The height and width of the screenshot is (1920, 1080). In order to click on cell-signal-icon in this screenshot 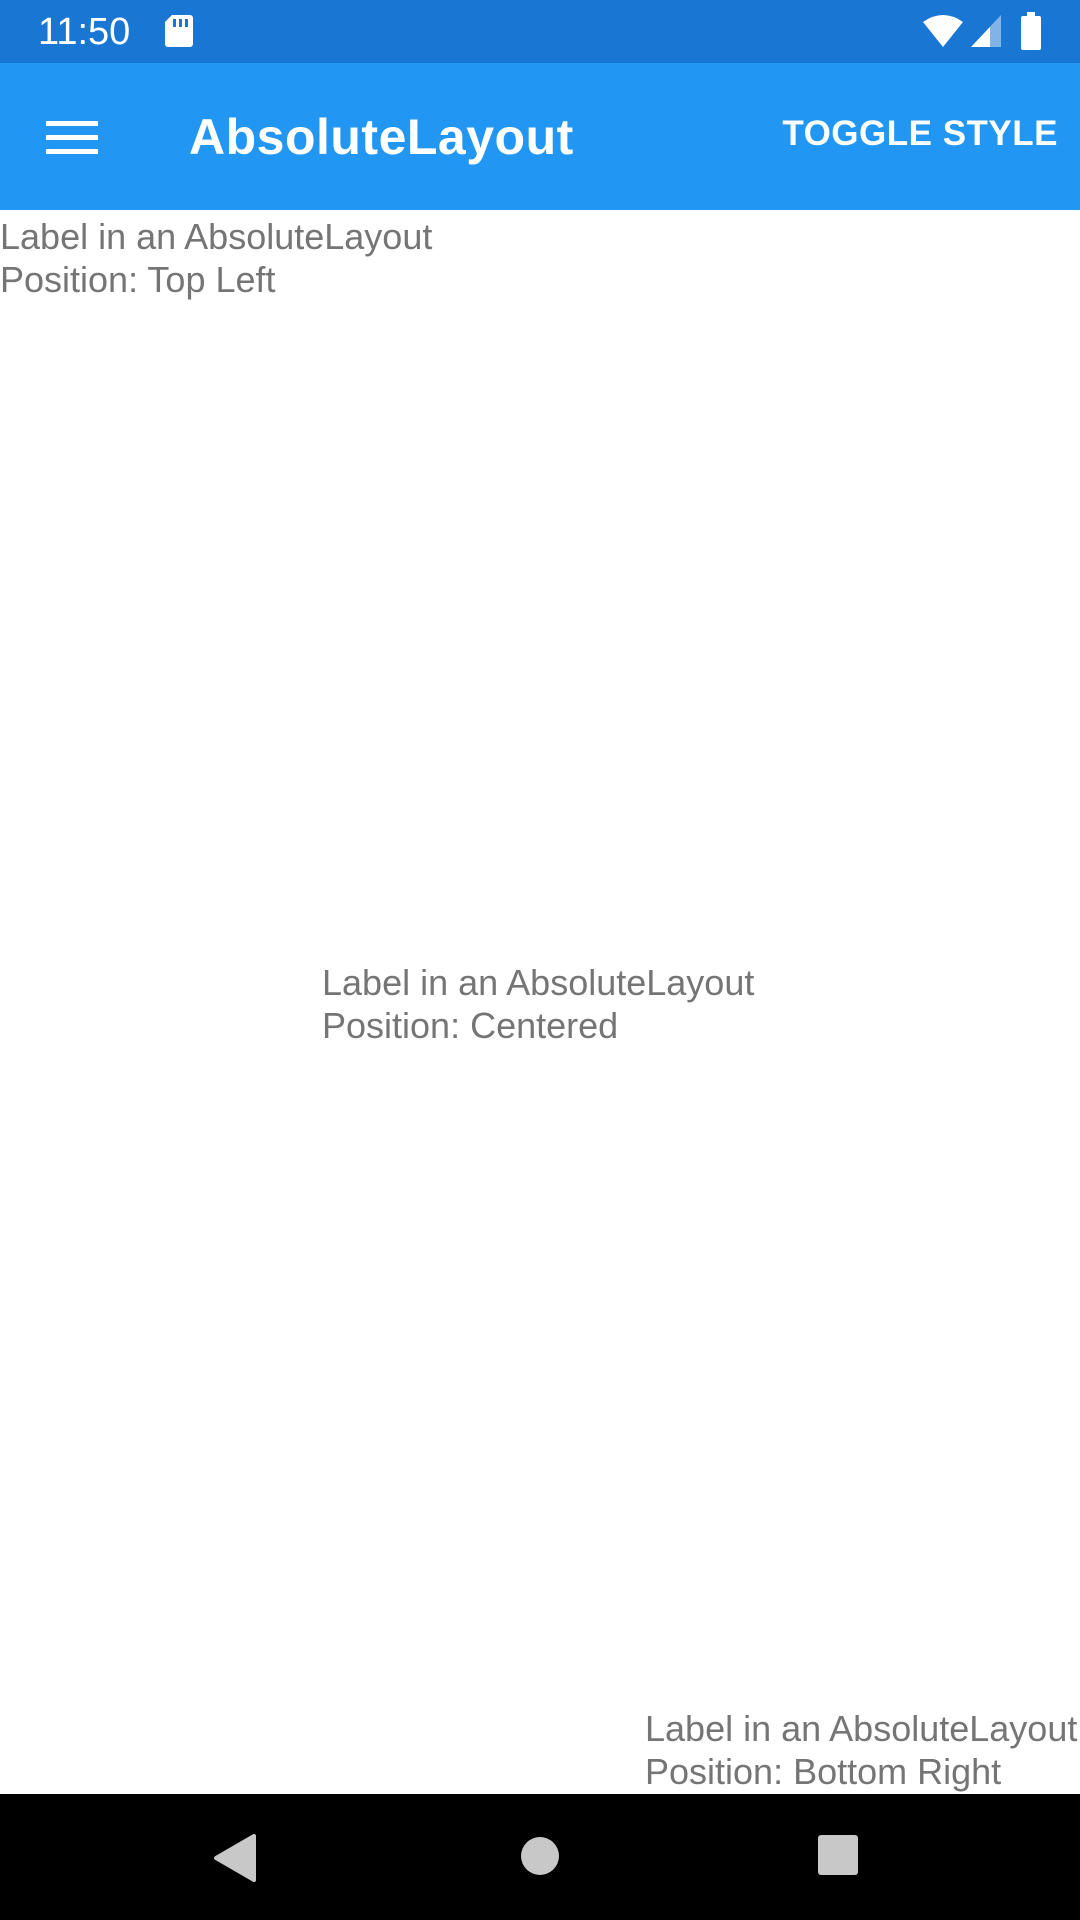, I will do `click(986, 31)`.